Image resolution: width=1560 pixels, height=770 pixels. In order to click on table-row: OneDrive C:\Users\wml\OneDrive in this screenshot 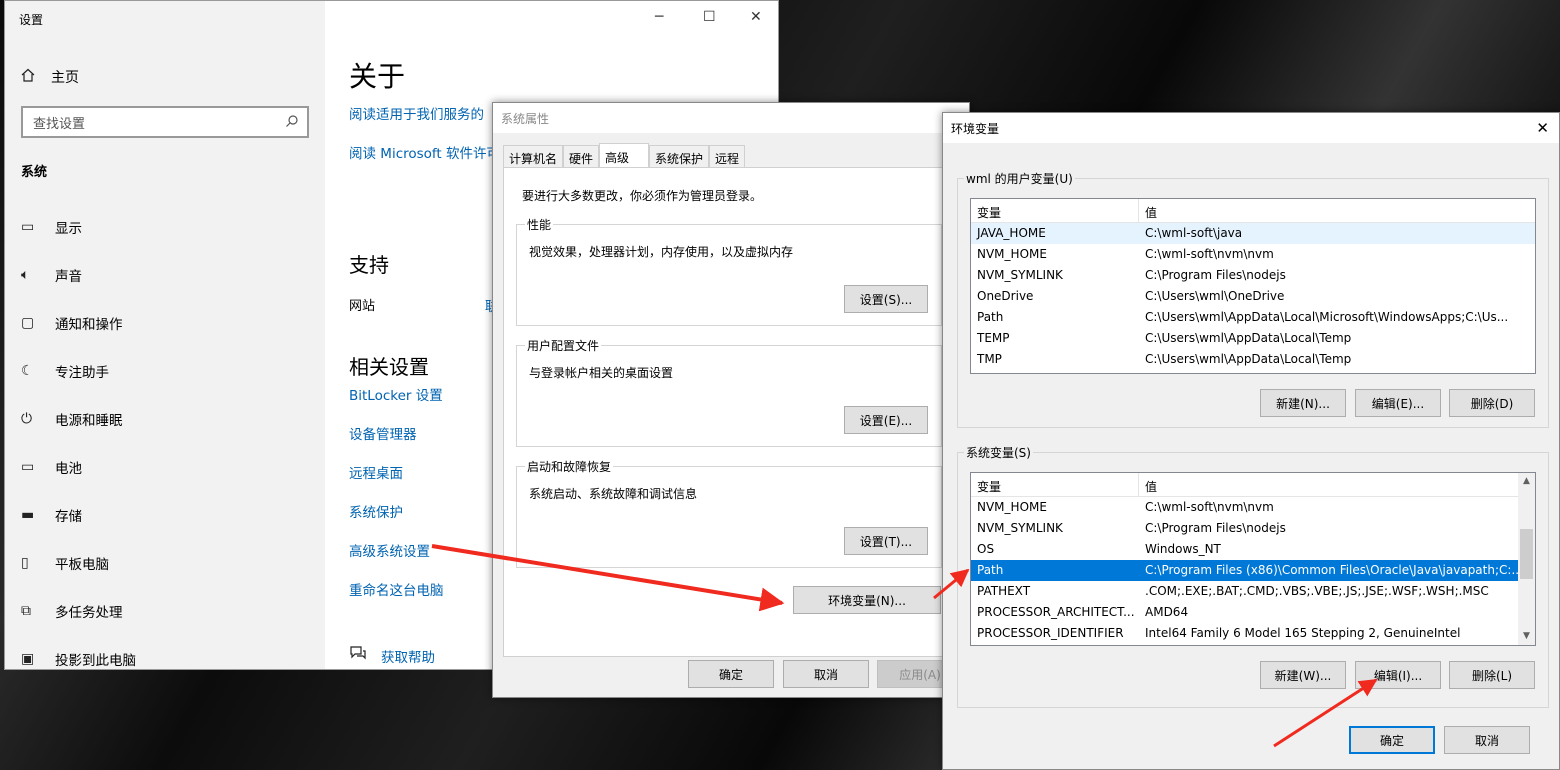, I will do `click(1253, 296)`.